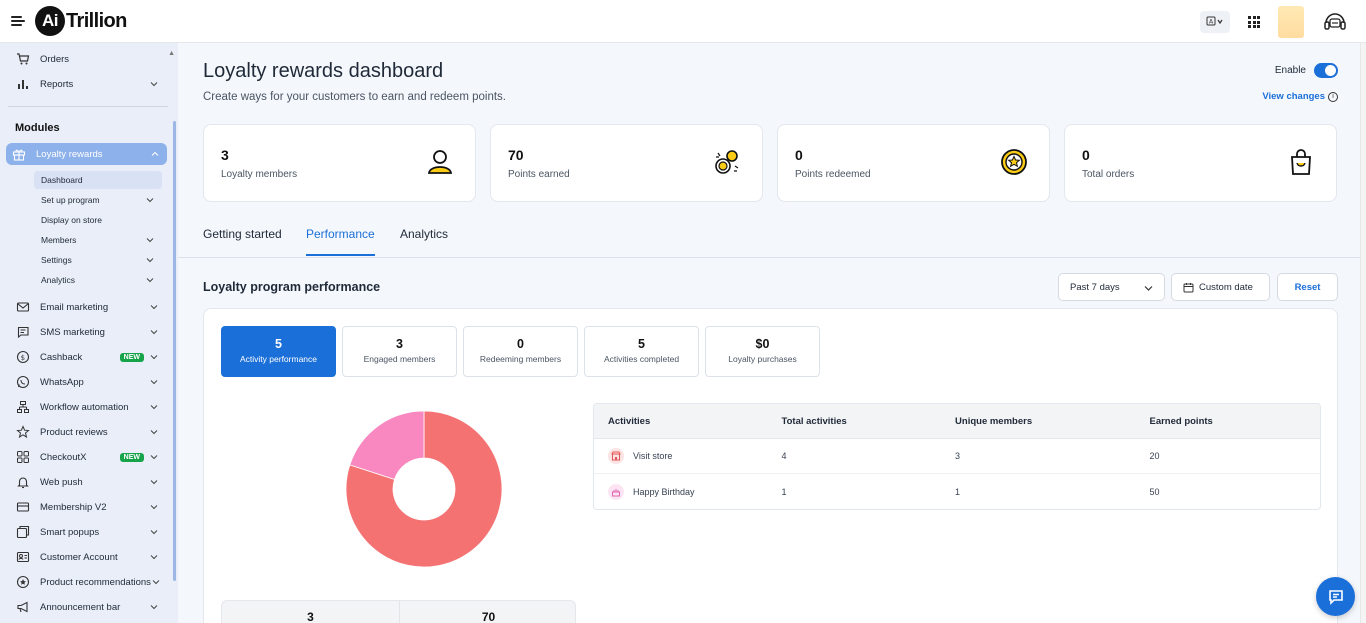  What do you see at coordinates (88, 332) in the screenshot?
I see `sidebar-item-sms-marketing: SMS marketing` at bounding box center [88, 332].